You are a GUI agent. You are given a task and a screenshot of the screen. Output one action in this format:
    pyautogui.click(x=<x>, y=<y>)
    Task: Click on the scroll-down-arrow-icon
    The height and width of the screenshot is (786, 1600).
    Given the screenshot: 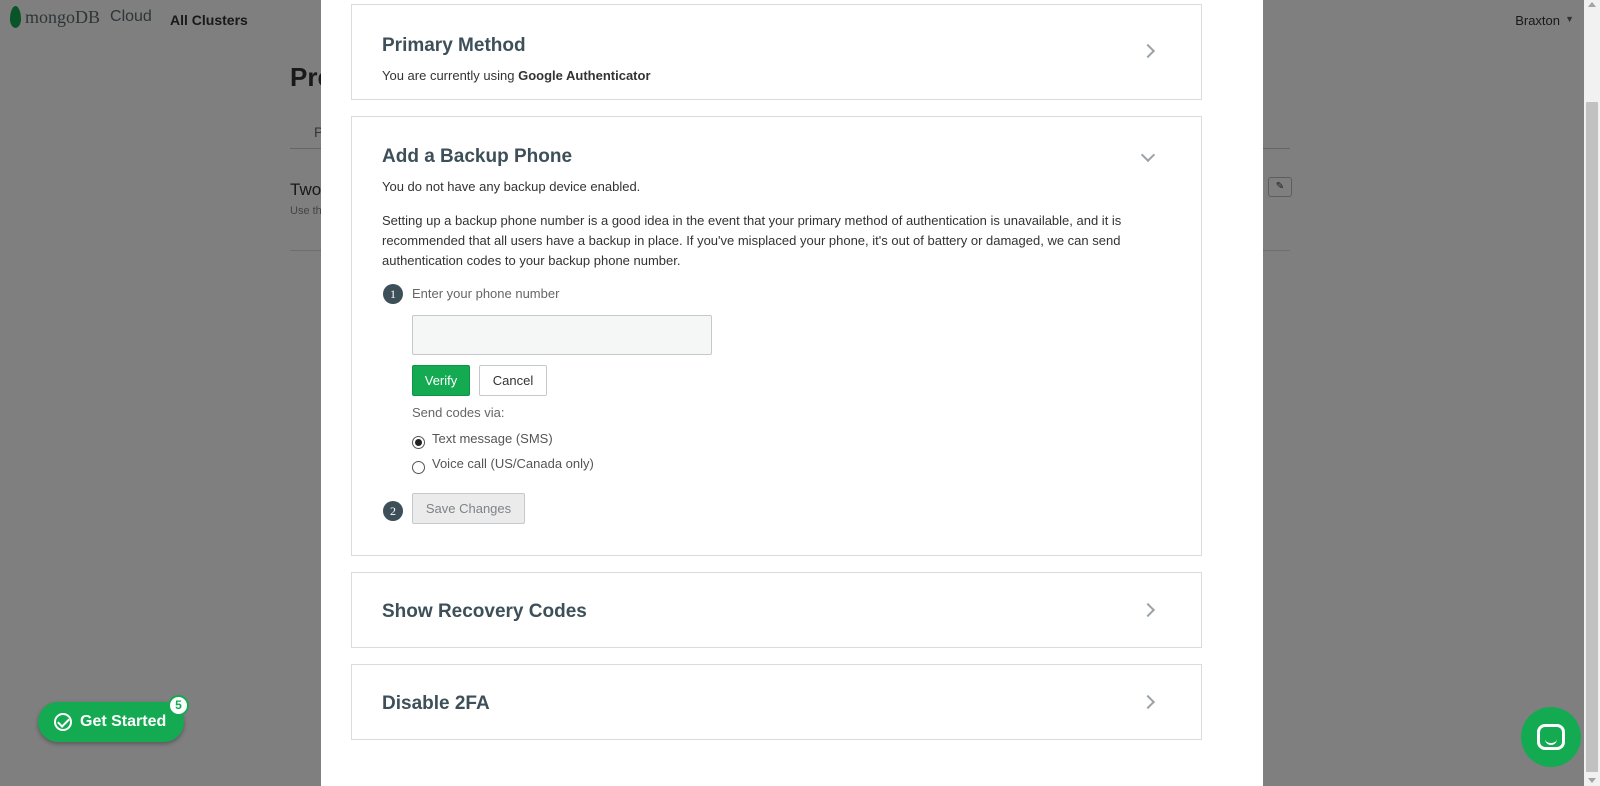 What is the action you would take?
    pyautogui.click(x=1592, y=780)
    